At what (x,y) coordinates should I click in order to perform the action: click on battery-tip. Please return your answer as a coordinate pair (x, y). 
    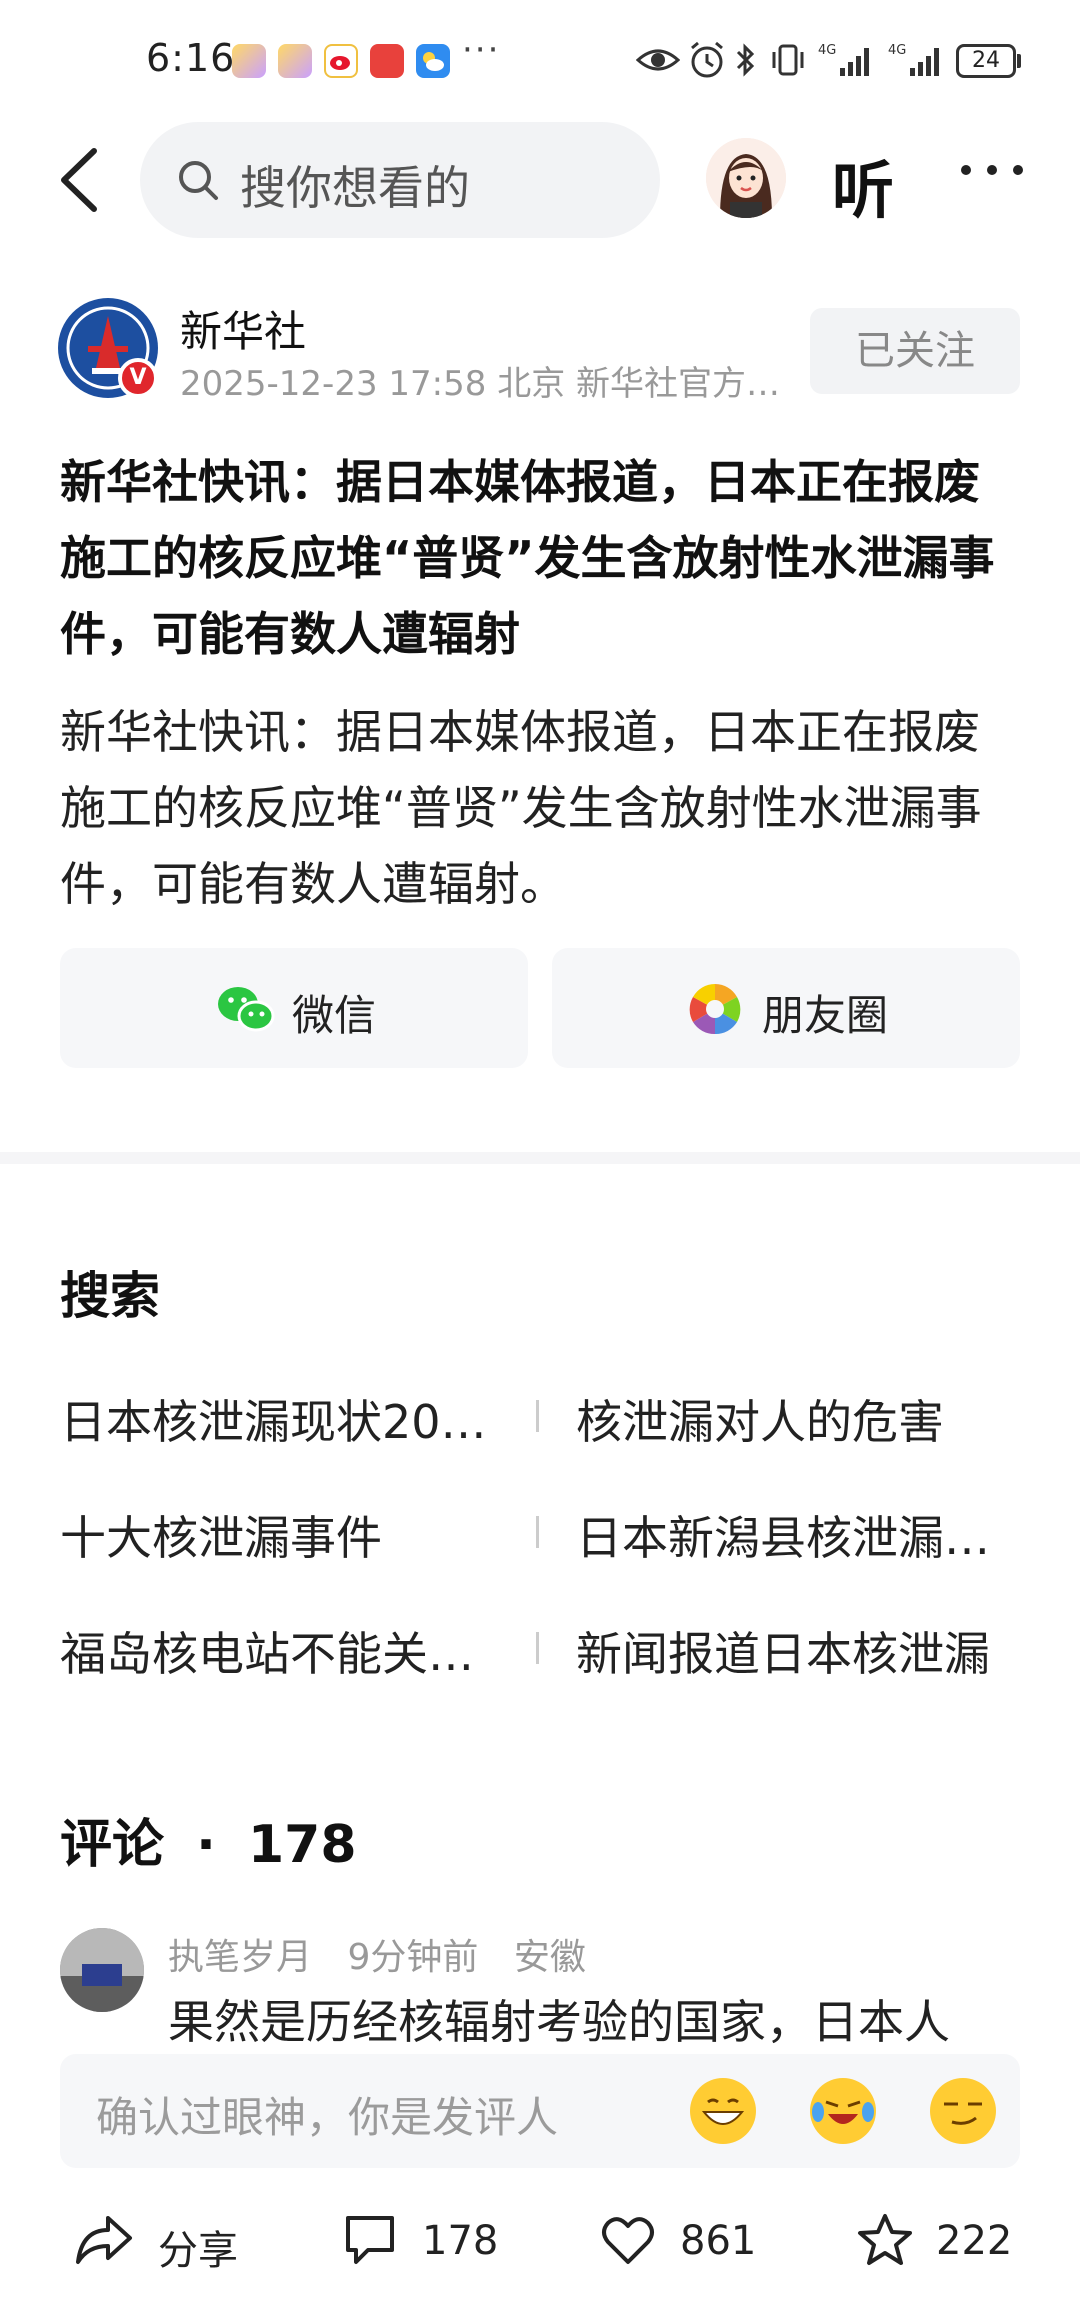
    Looking at the image, I should click on (1019, 61).